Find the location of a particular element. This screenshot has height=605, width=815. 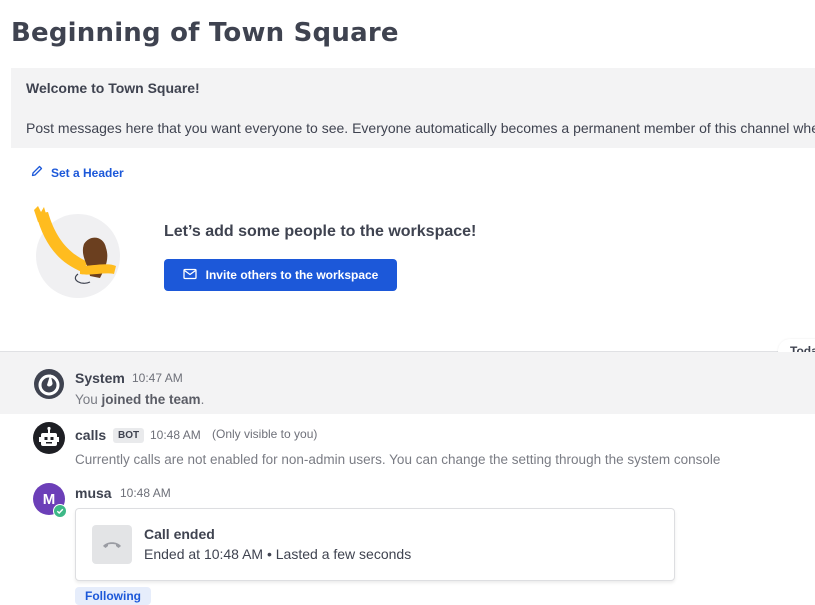

call-subtitle: Ended at 10:48 AM • Lasted a few seconds is located at coordinates (278, 554).